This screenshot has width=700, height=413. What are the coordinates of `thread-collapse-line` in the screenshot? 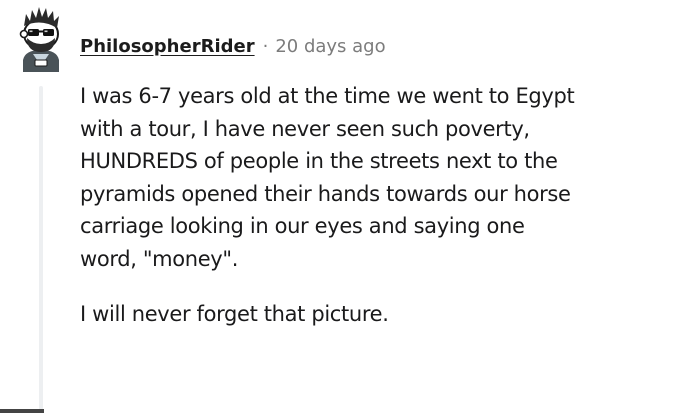 It's located at (41, 249).